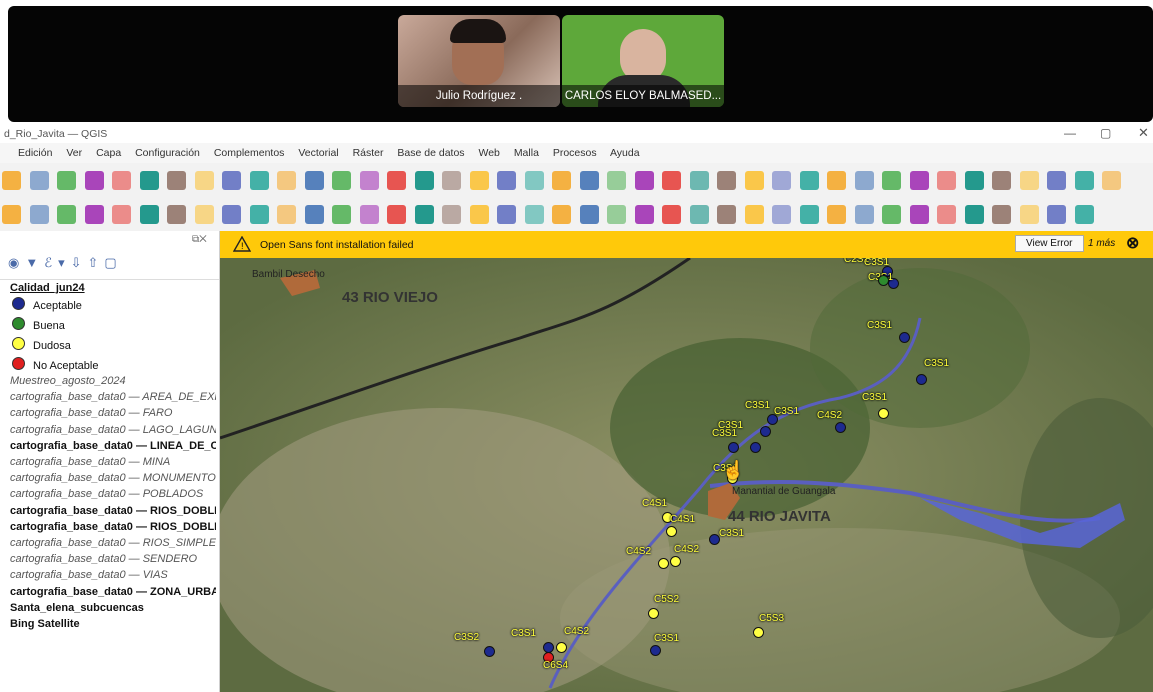 Image resolution: width=1153 pixels, height=692 pixels. I want to click on paste-icon, so click(396, 214).